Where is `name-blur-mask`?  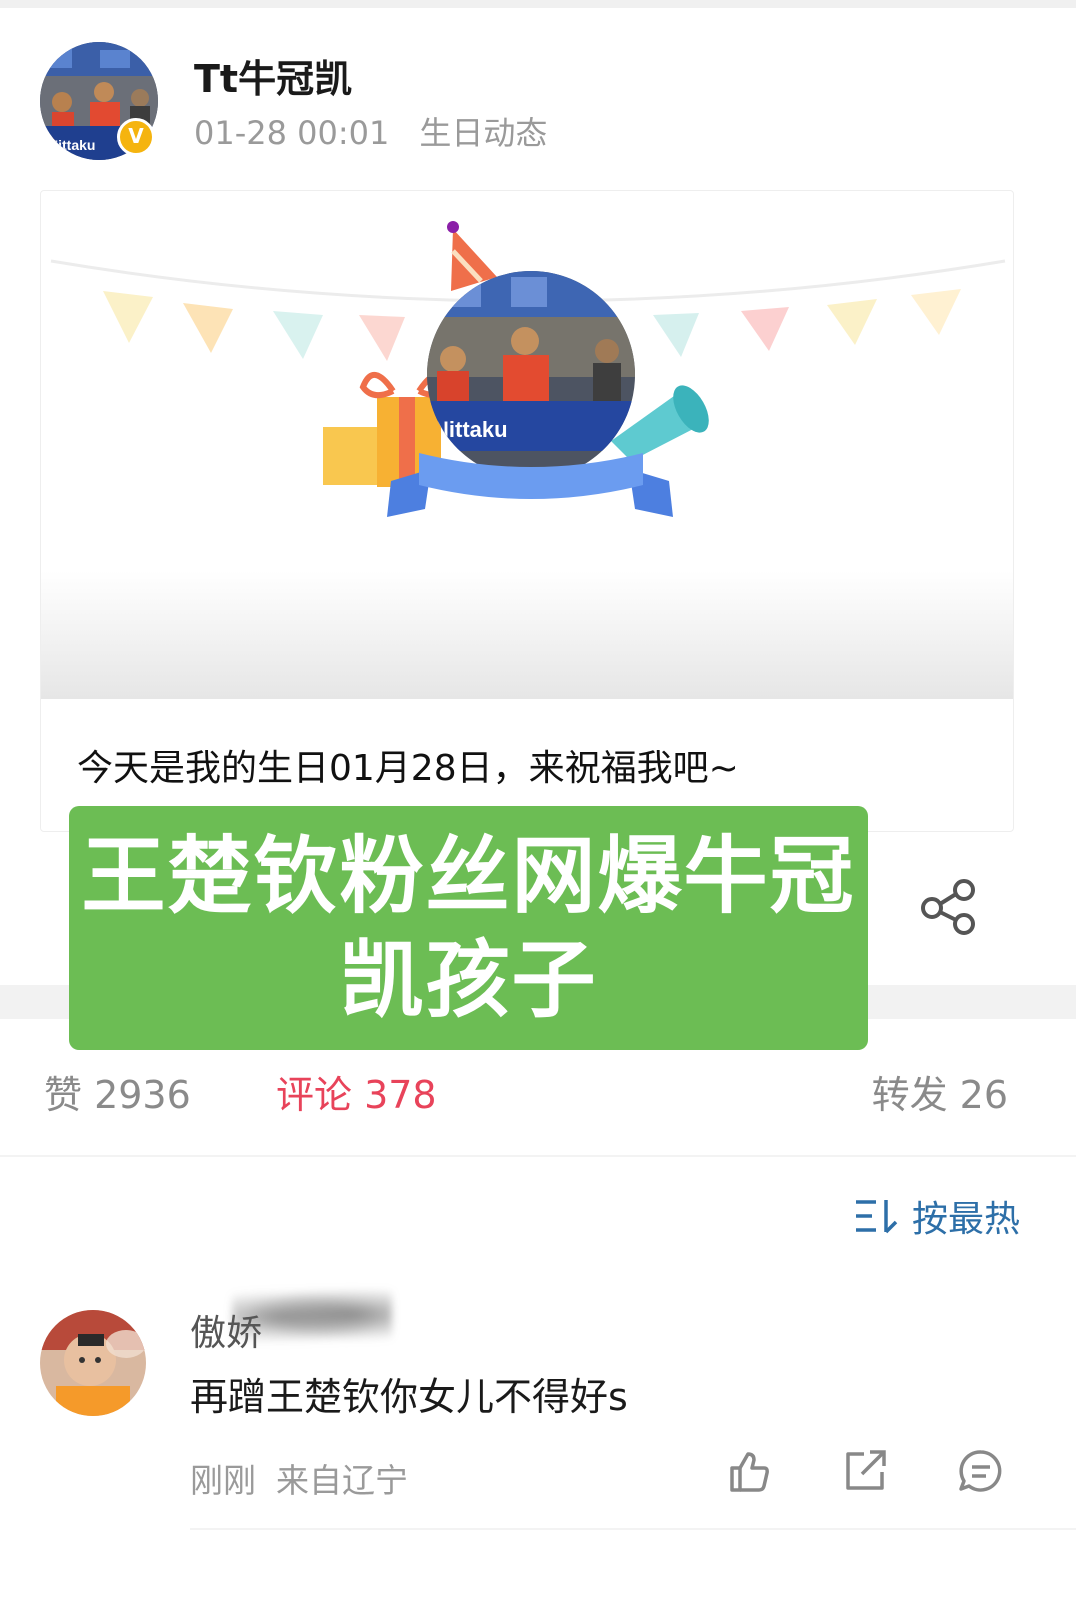
name-blur-mask is located at coordinates (312, 1317).